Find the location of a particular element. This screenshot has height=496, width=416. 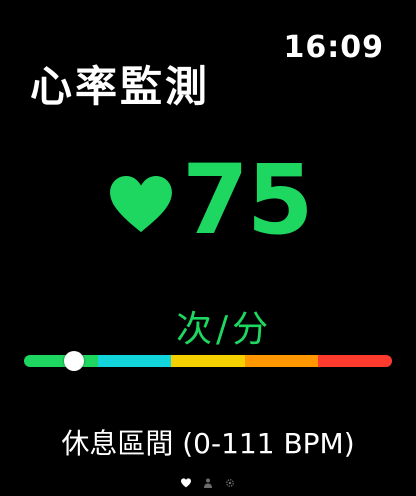

heart-icon is located at coordinates (141, 204).